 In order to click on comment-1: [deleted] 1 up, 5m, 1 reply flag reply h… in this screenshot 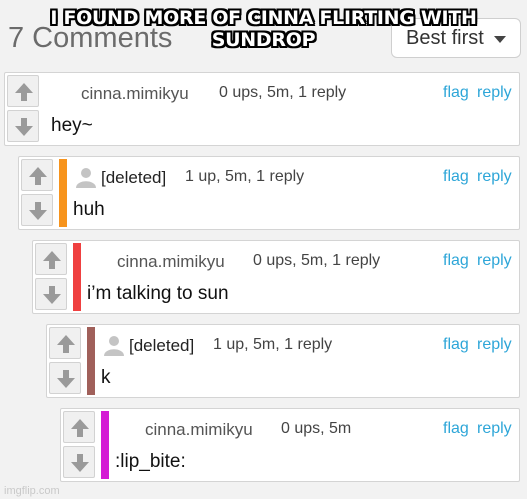, I will do `click(269, 193)`.